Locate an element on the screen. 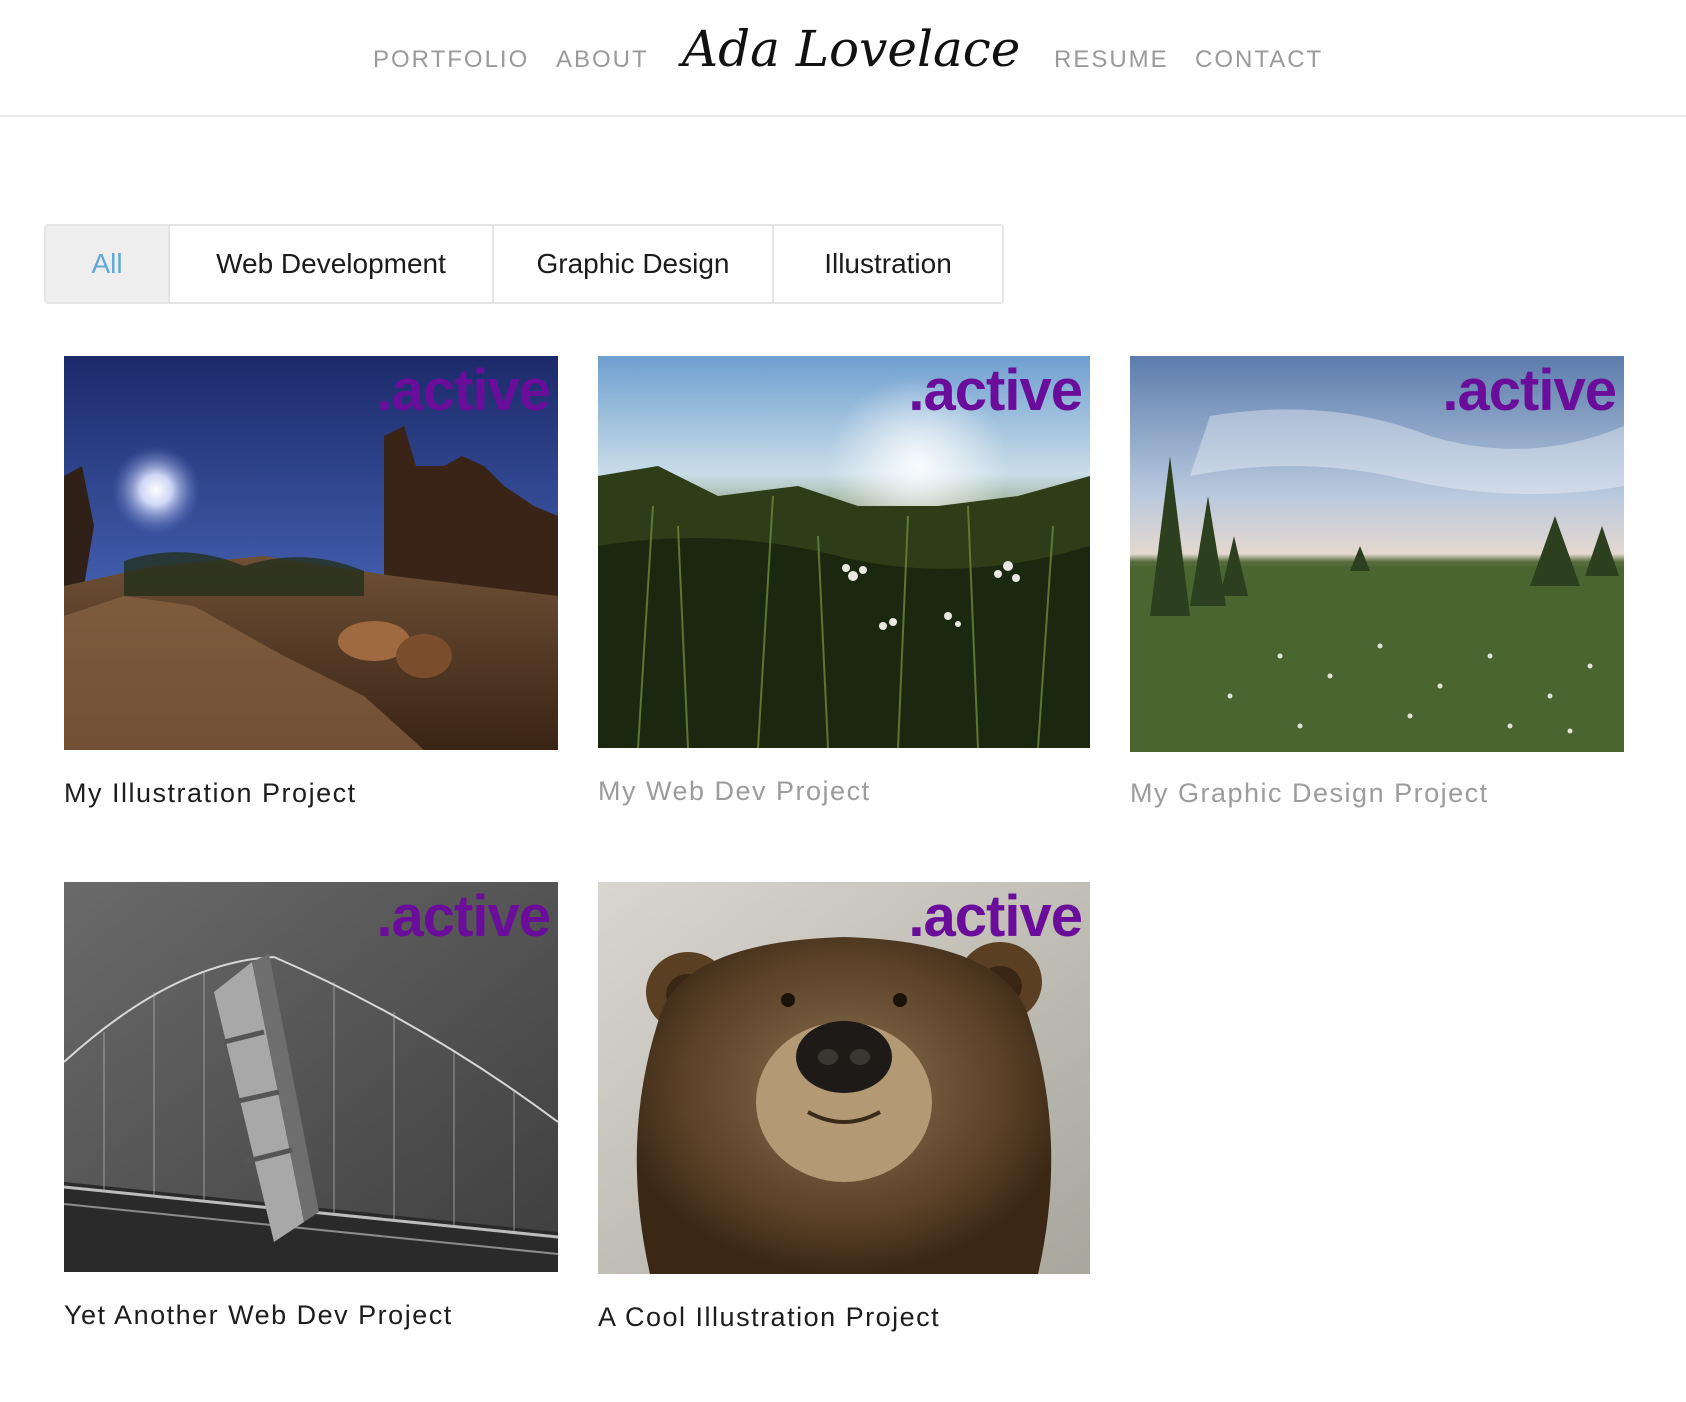 The image size is (1686, 1402). nav-resume: RESUME is located at coordinates (1111, 60).